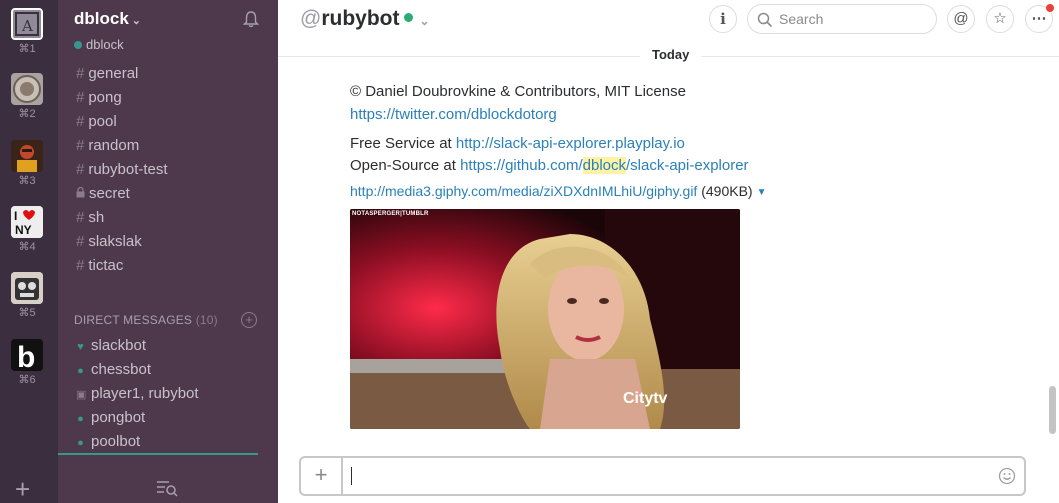 Image resolution: width=1059 pixels, height=503 pixels. I want to click on star-icon: ☆, so click(1000, 18).